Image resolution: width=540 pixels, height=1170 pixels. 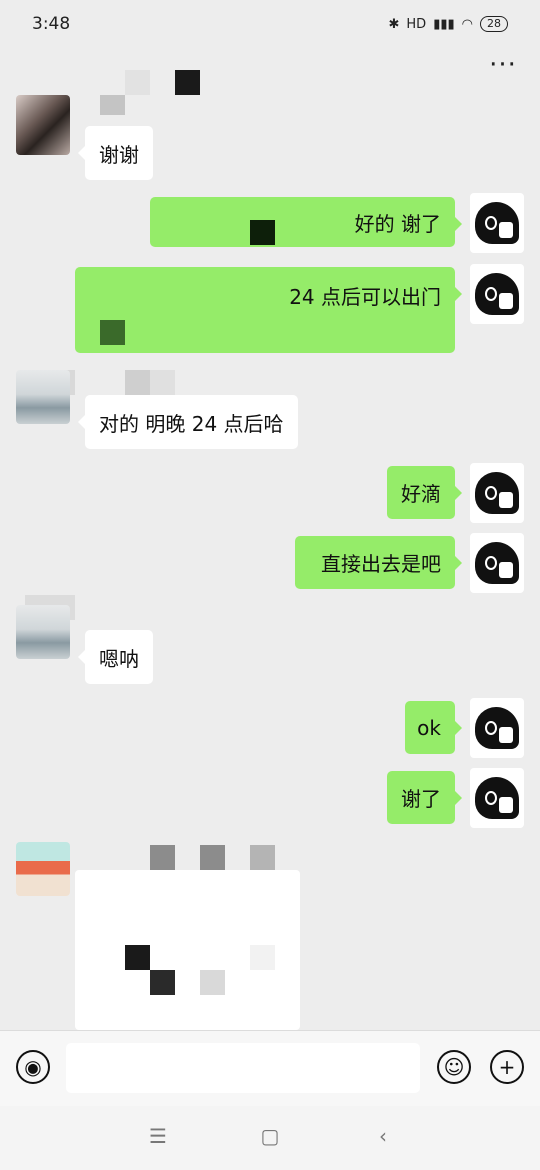 I want to click on message-bubble-incoming: 谢谢, so click(x=115, y=153).